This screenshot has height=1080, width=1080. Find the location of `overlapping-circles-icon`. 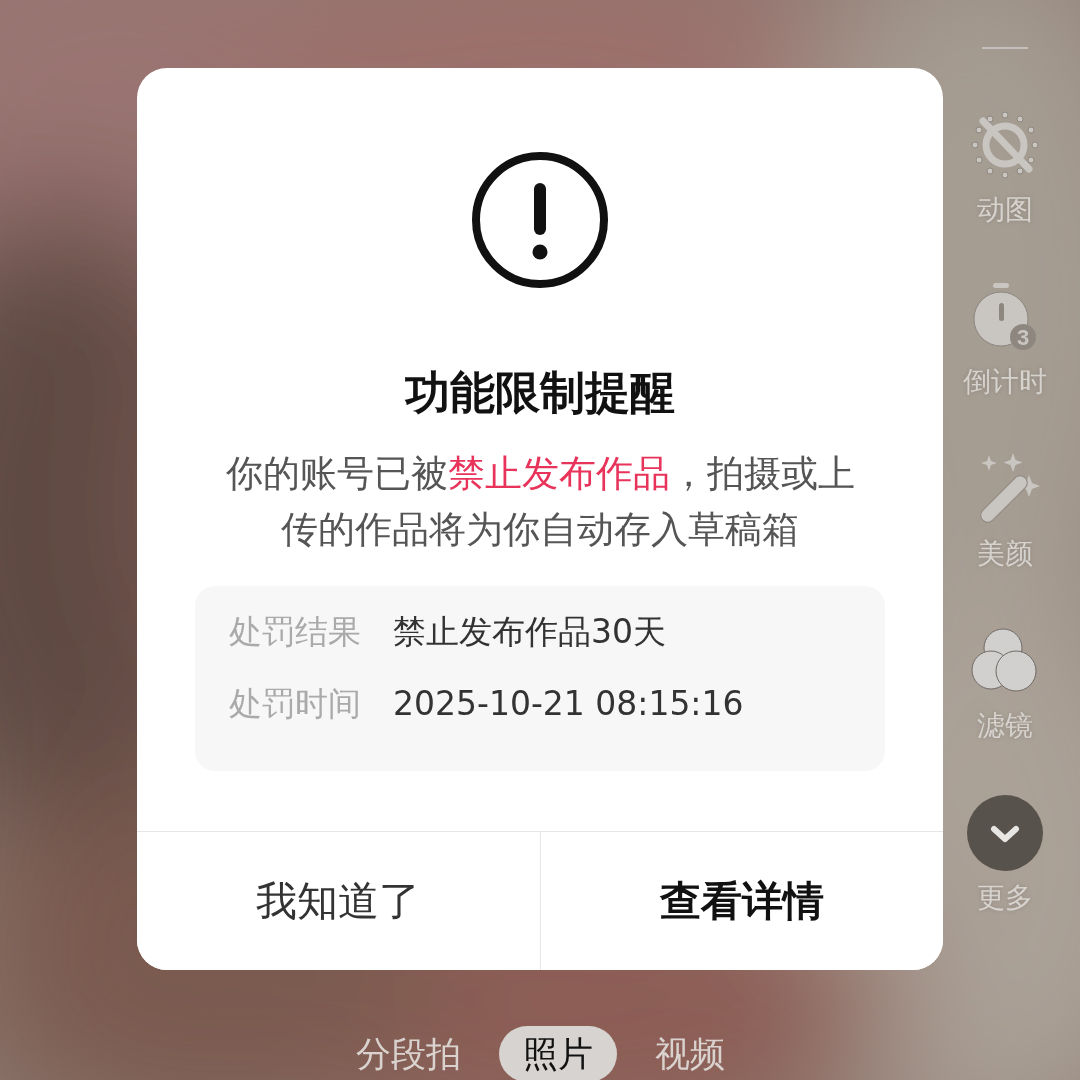

overlapping-circles-icon is located at coordinates (1005, 661).